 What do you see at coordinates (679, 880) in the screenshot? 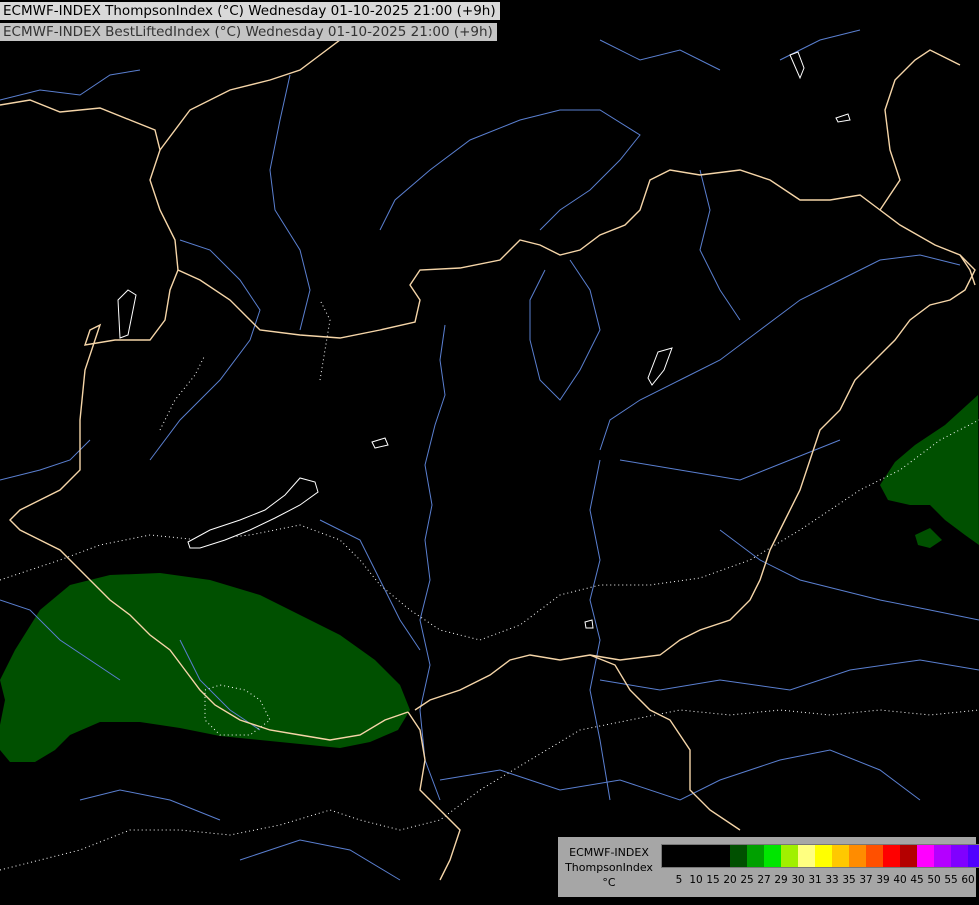
I see `legend-tick: 5` at bounding box center [679, 880].